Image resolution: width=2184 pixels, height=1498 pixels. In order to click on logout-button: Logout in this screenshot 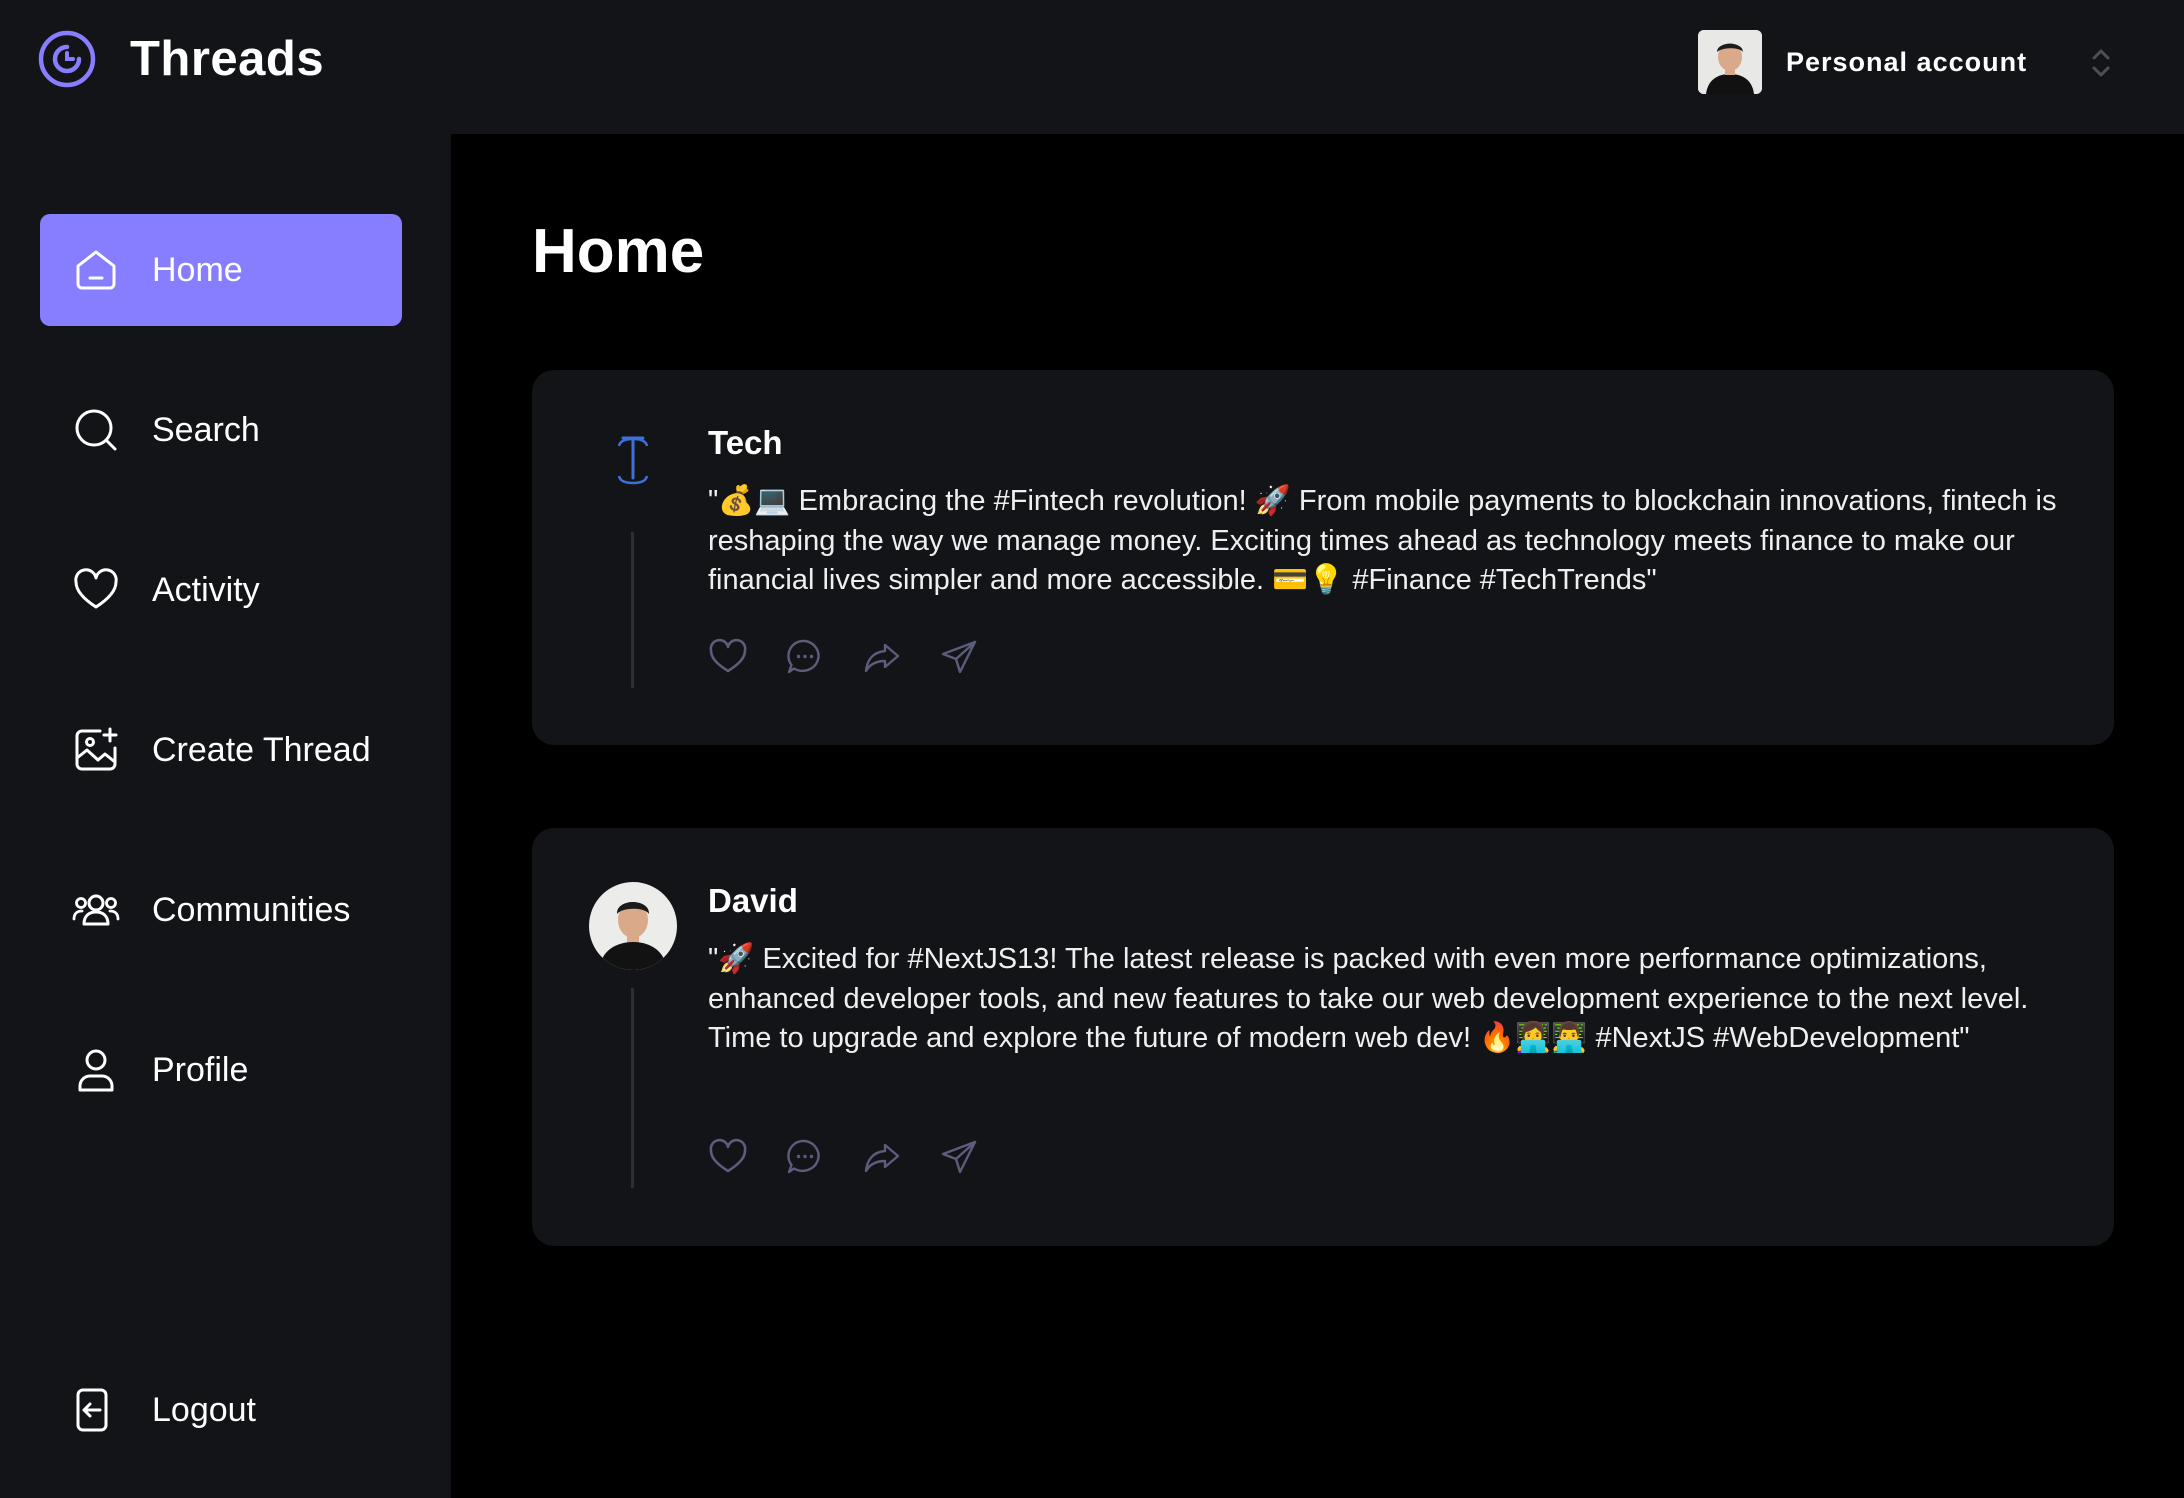, I will do `click(221, 1410)`.